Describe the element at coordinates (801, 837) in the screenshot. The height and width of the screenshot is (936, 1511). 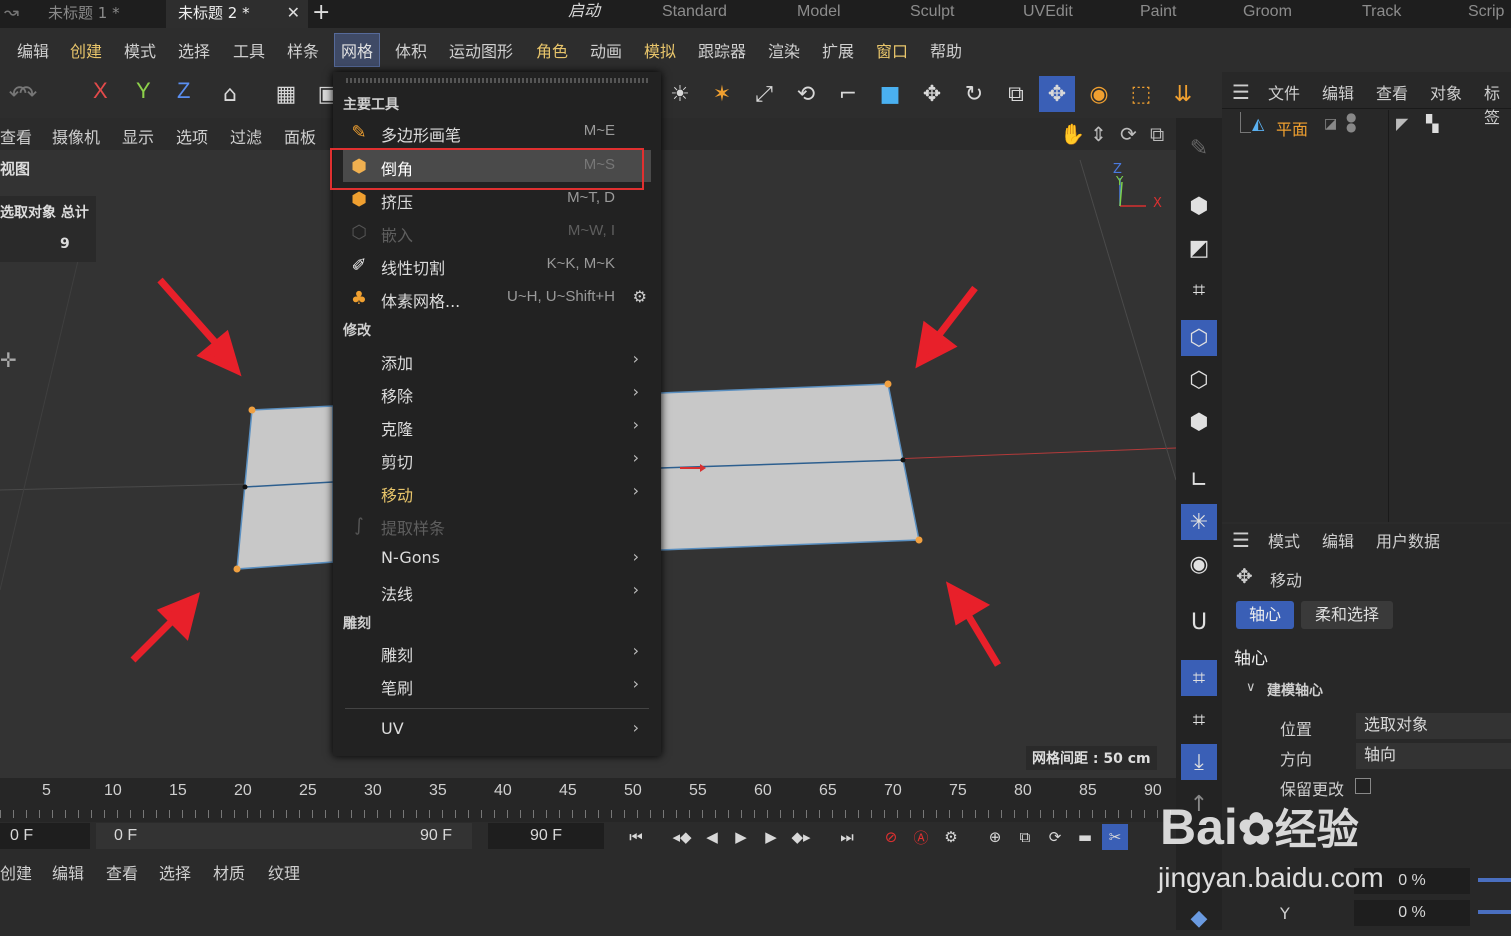
I see `next-key-icon: ◆▸` at that location.